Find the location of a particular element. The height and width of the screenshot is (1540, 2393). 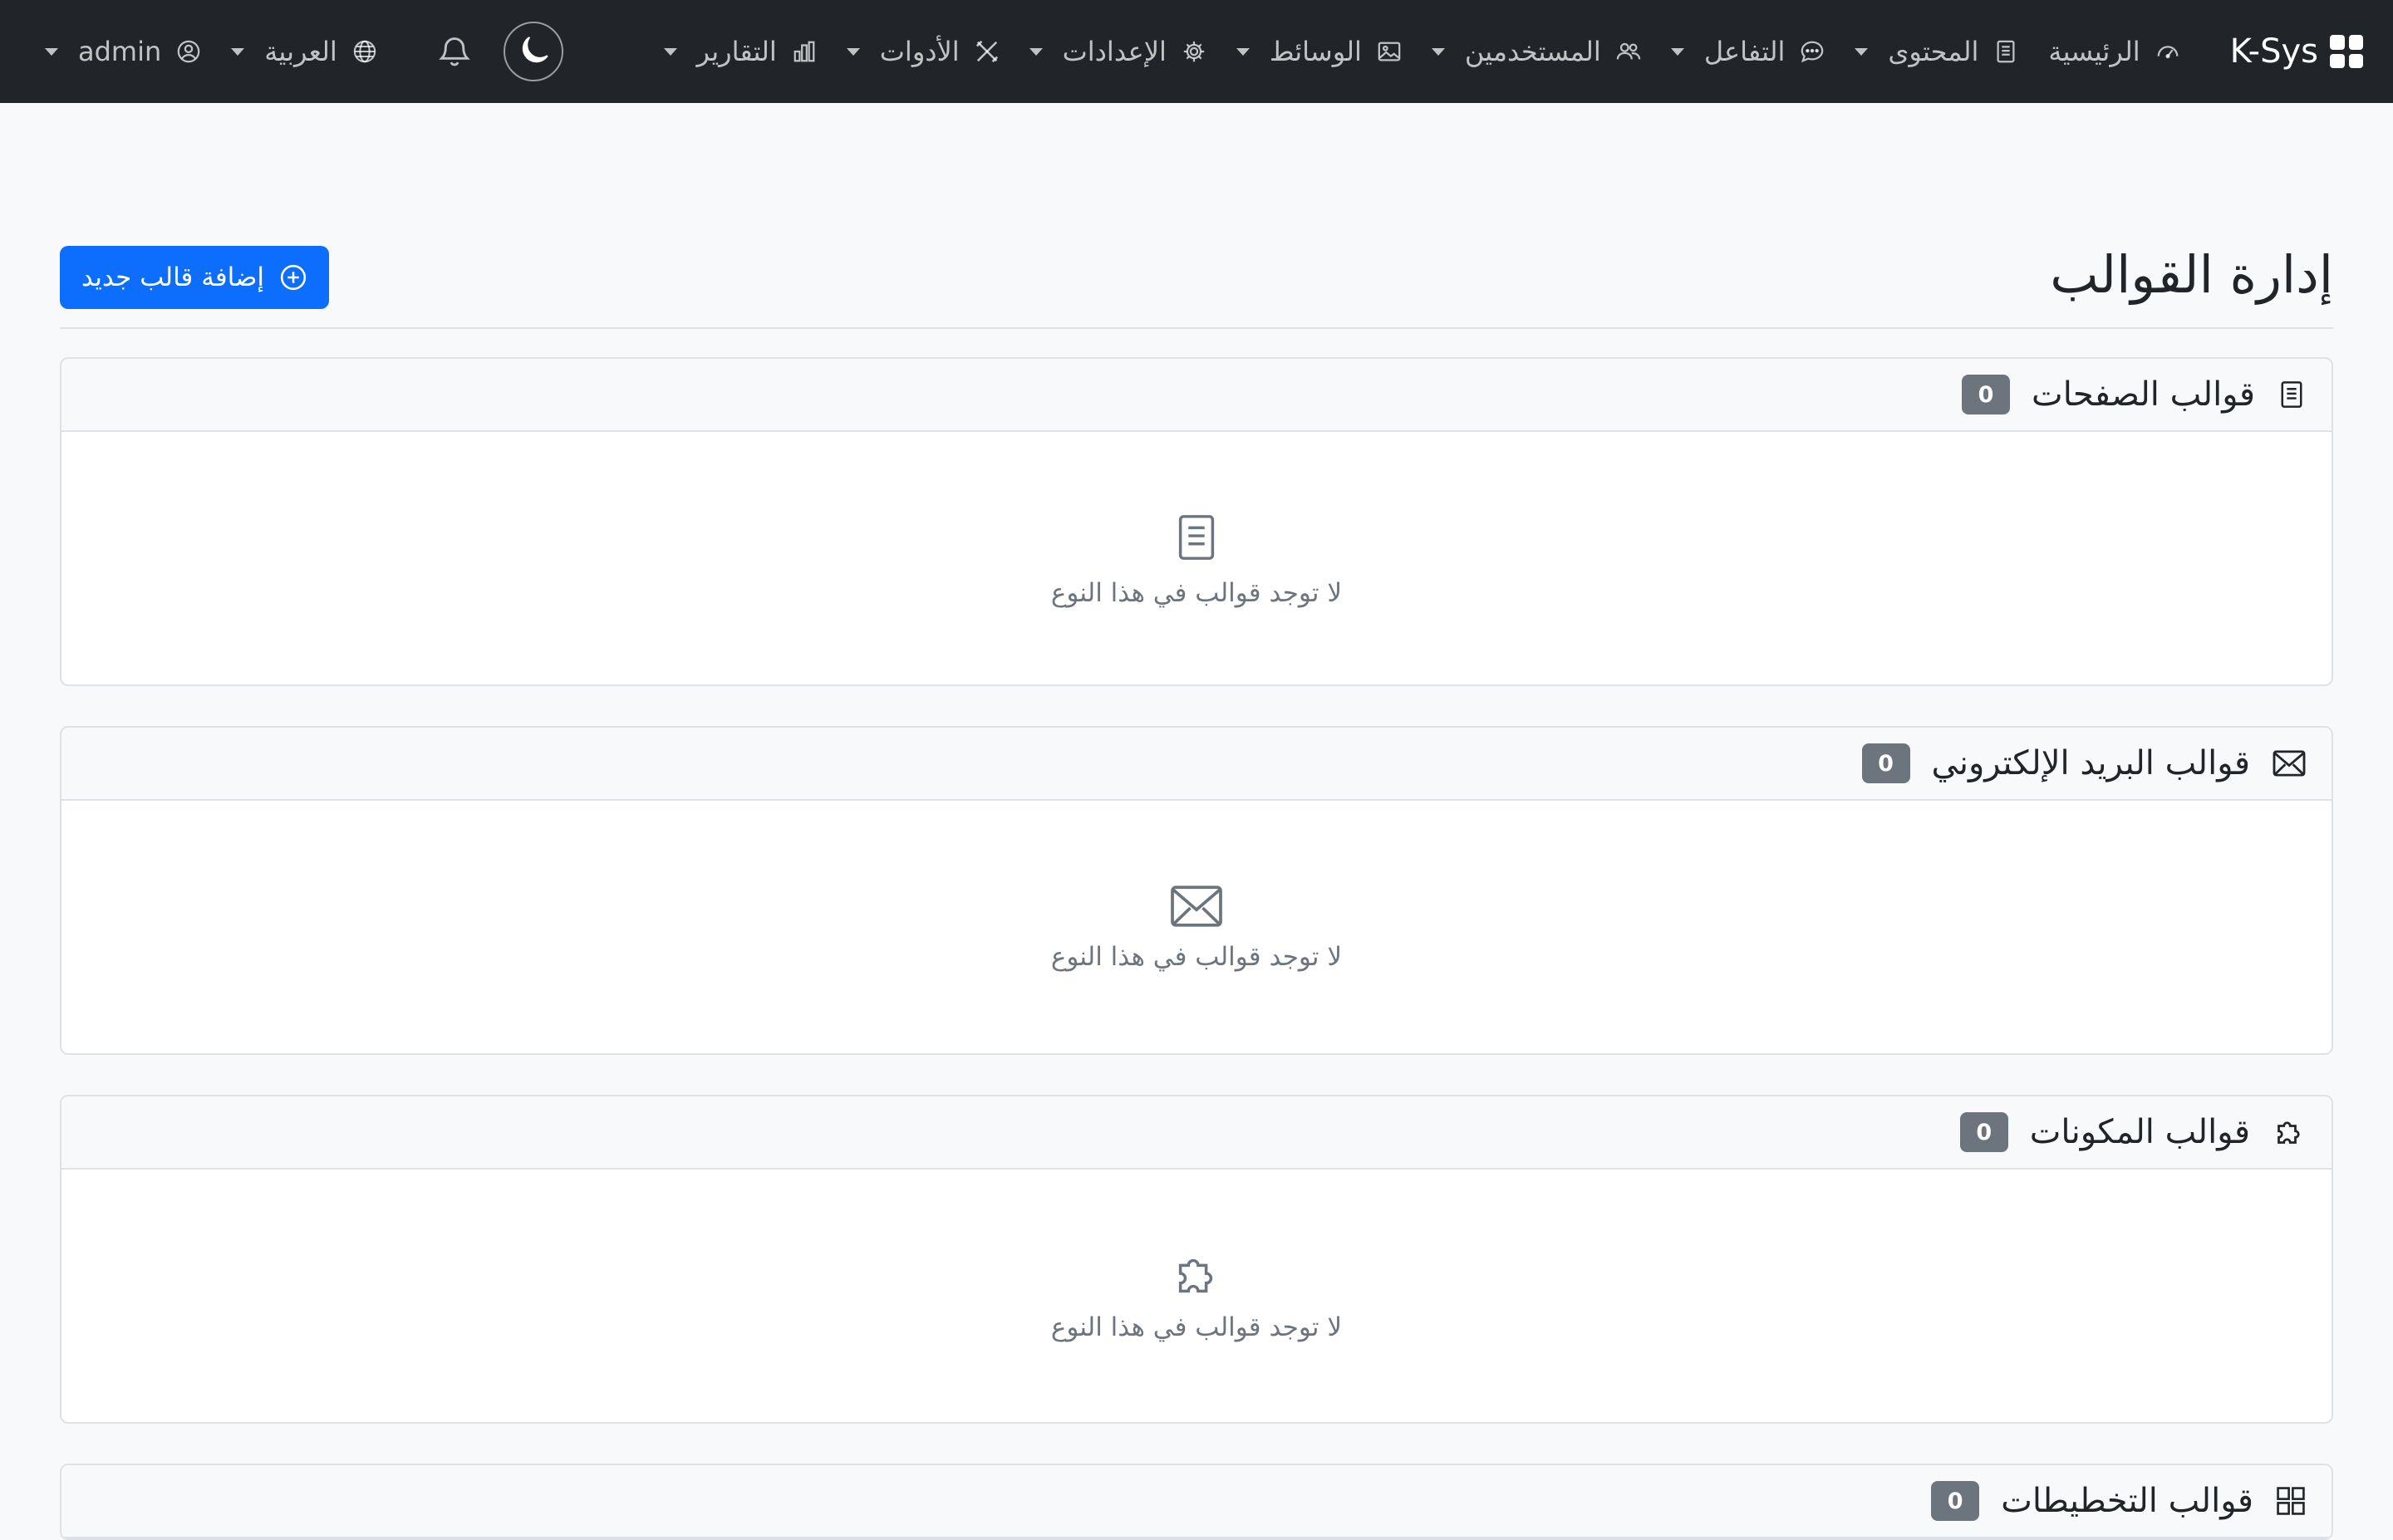

nav-end: العربية admin is located at coordinates (296, 51).